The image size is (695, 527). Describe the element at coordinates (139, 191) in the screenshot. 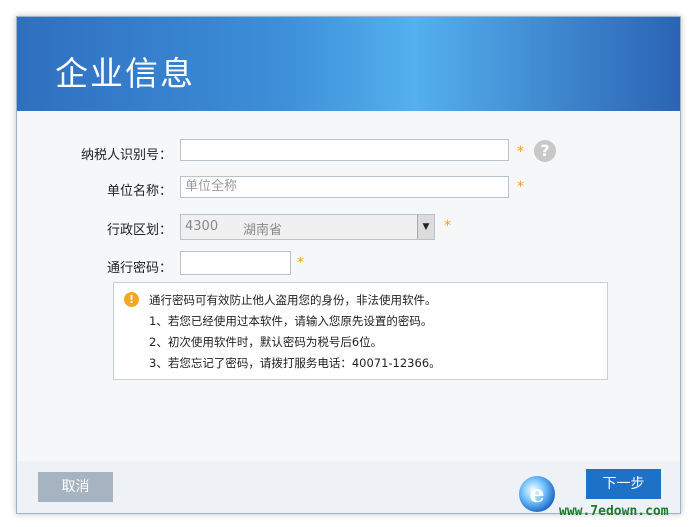

I see `unit-name-label: 单位名称：` at that location.